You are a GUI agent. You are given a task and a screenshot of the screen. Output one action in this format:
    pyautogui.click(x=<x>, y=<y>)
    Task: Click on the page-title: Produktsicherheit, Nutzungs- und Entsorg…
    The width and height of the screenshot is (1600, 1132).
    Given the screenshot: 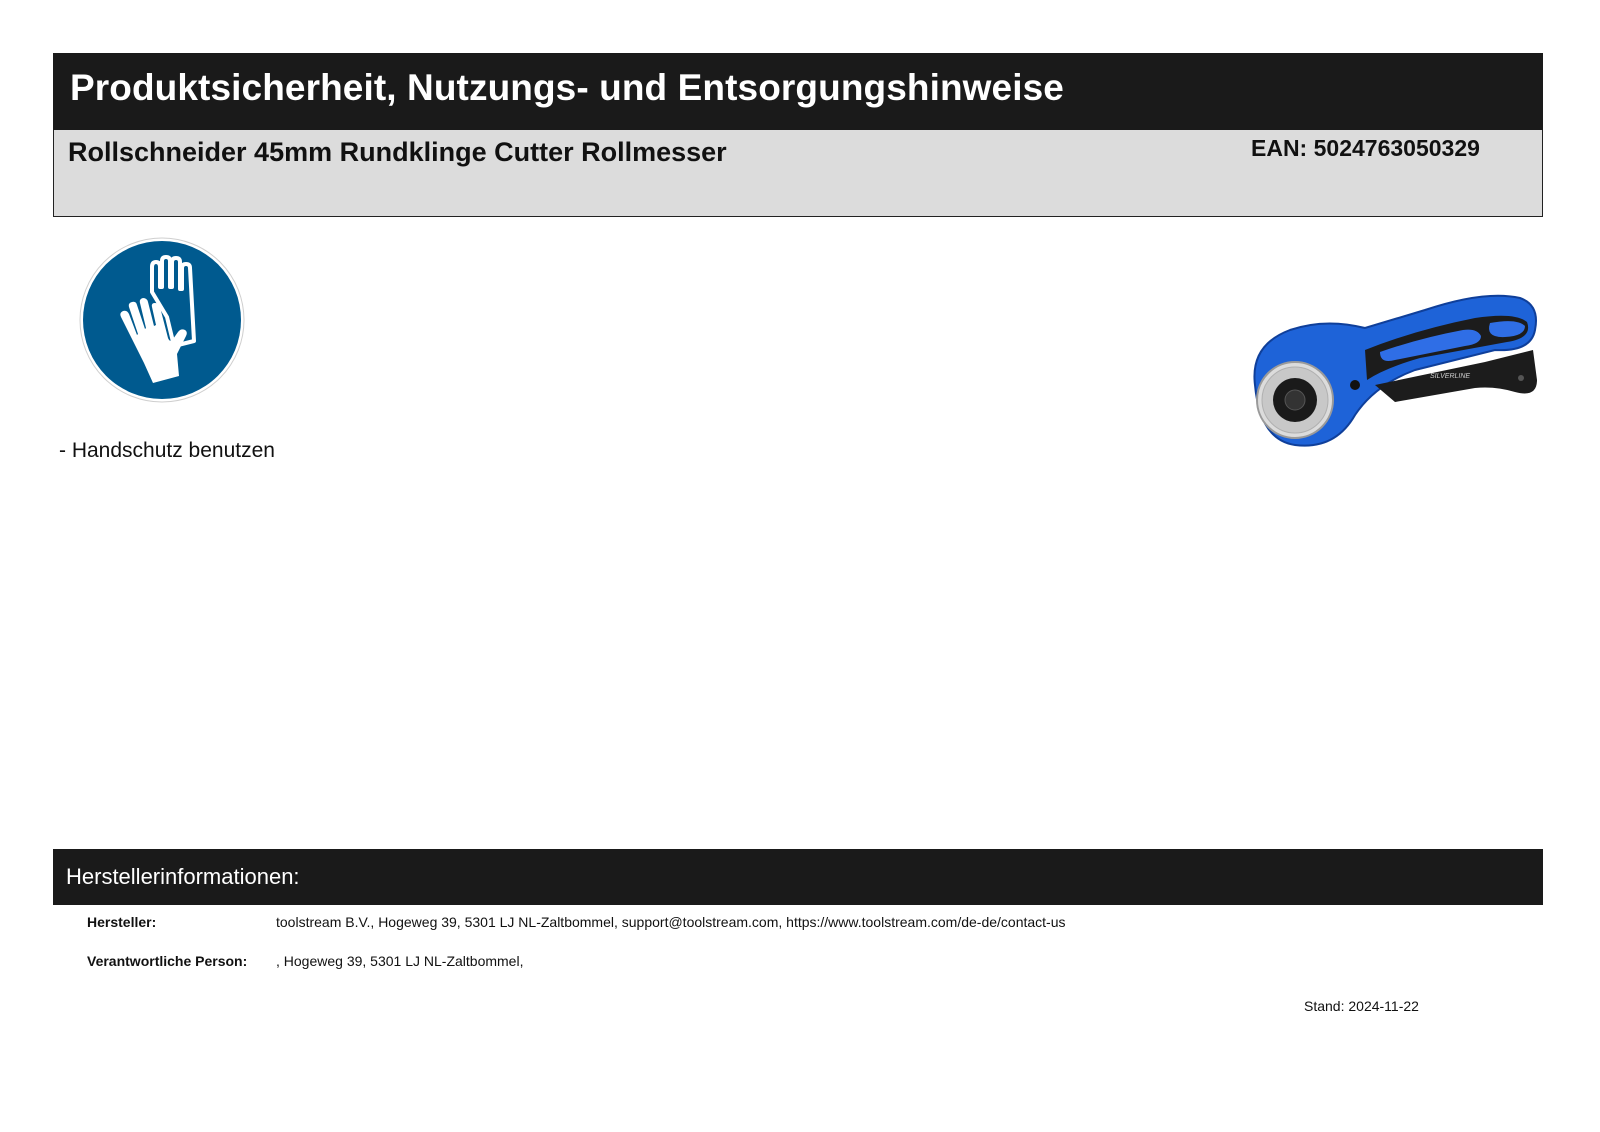 What is the action you would take?
    pyautogui.click(x=798, y=91)
    